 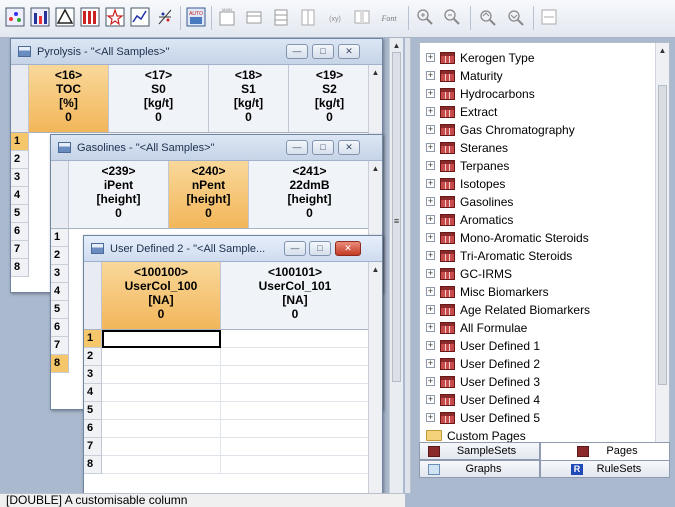 What do you see at coordinates (308, 195) in the screenshot?
I see `column-header: <241> 22dmB [height] 0` at bounding box center [308, 195].